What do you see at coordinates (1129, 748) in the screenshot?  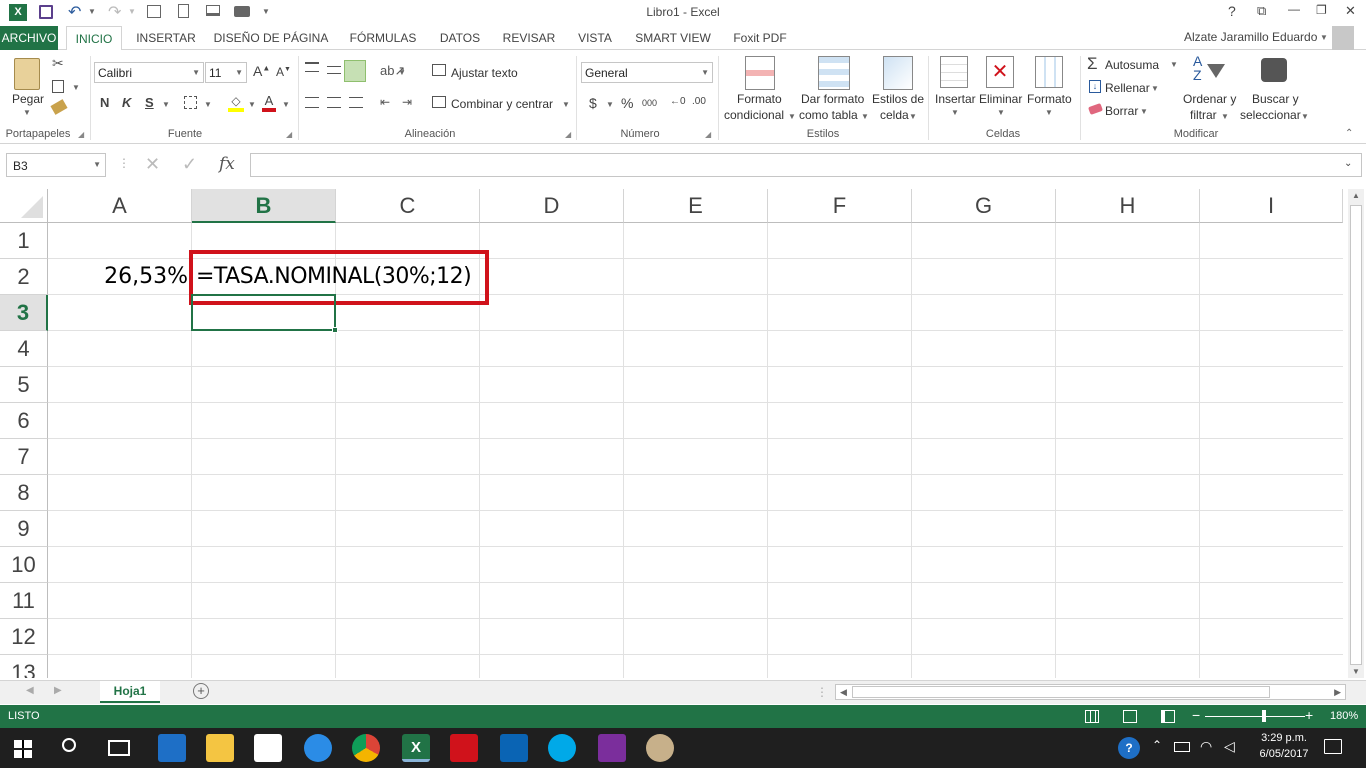 I see `help-tray-icon: ?` at bounding box center [1129, 748].